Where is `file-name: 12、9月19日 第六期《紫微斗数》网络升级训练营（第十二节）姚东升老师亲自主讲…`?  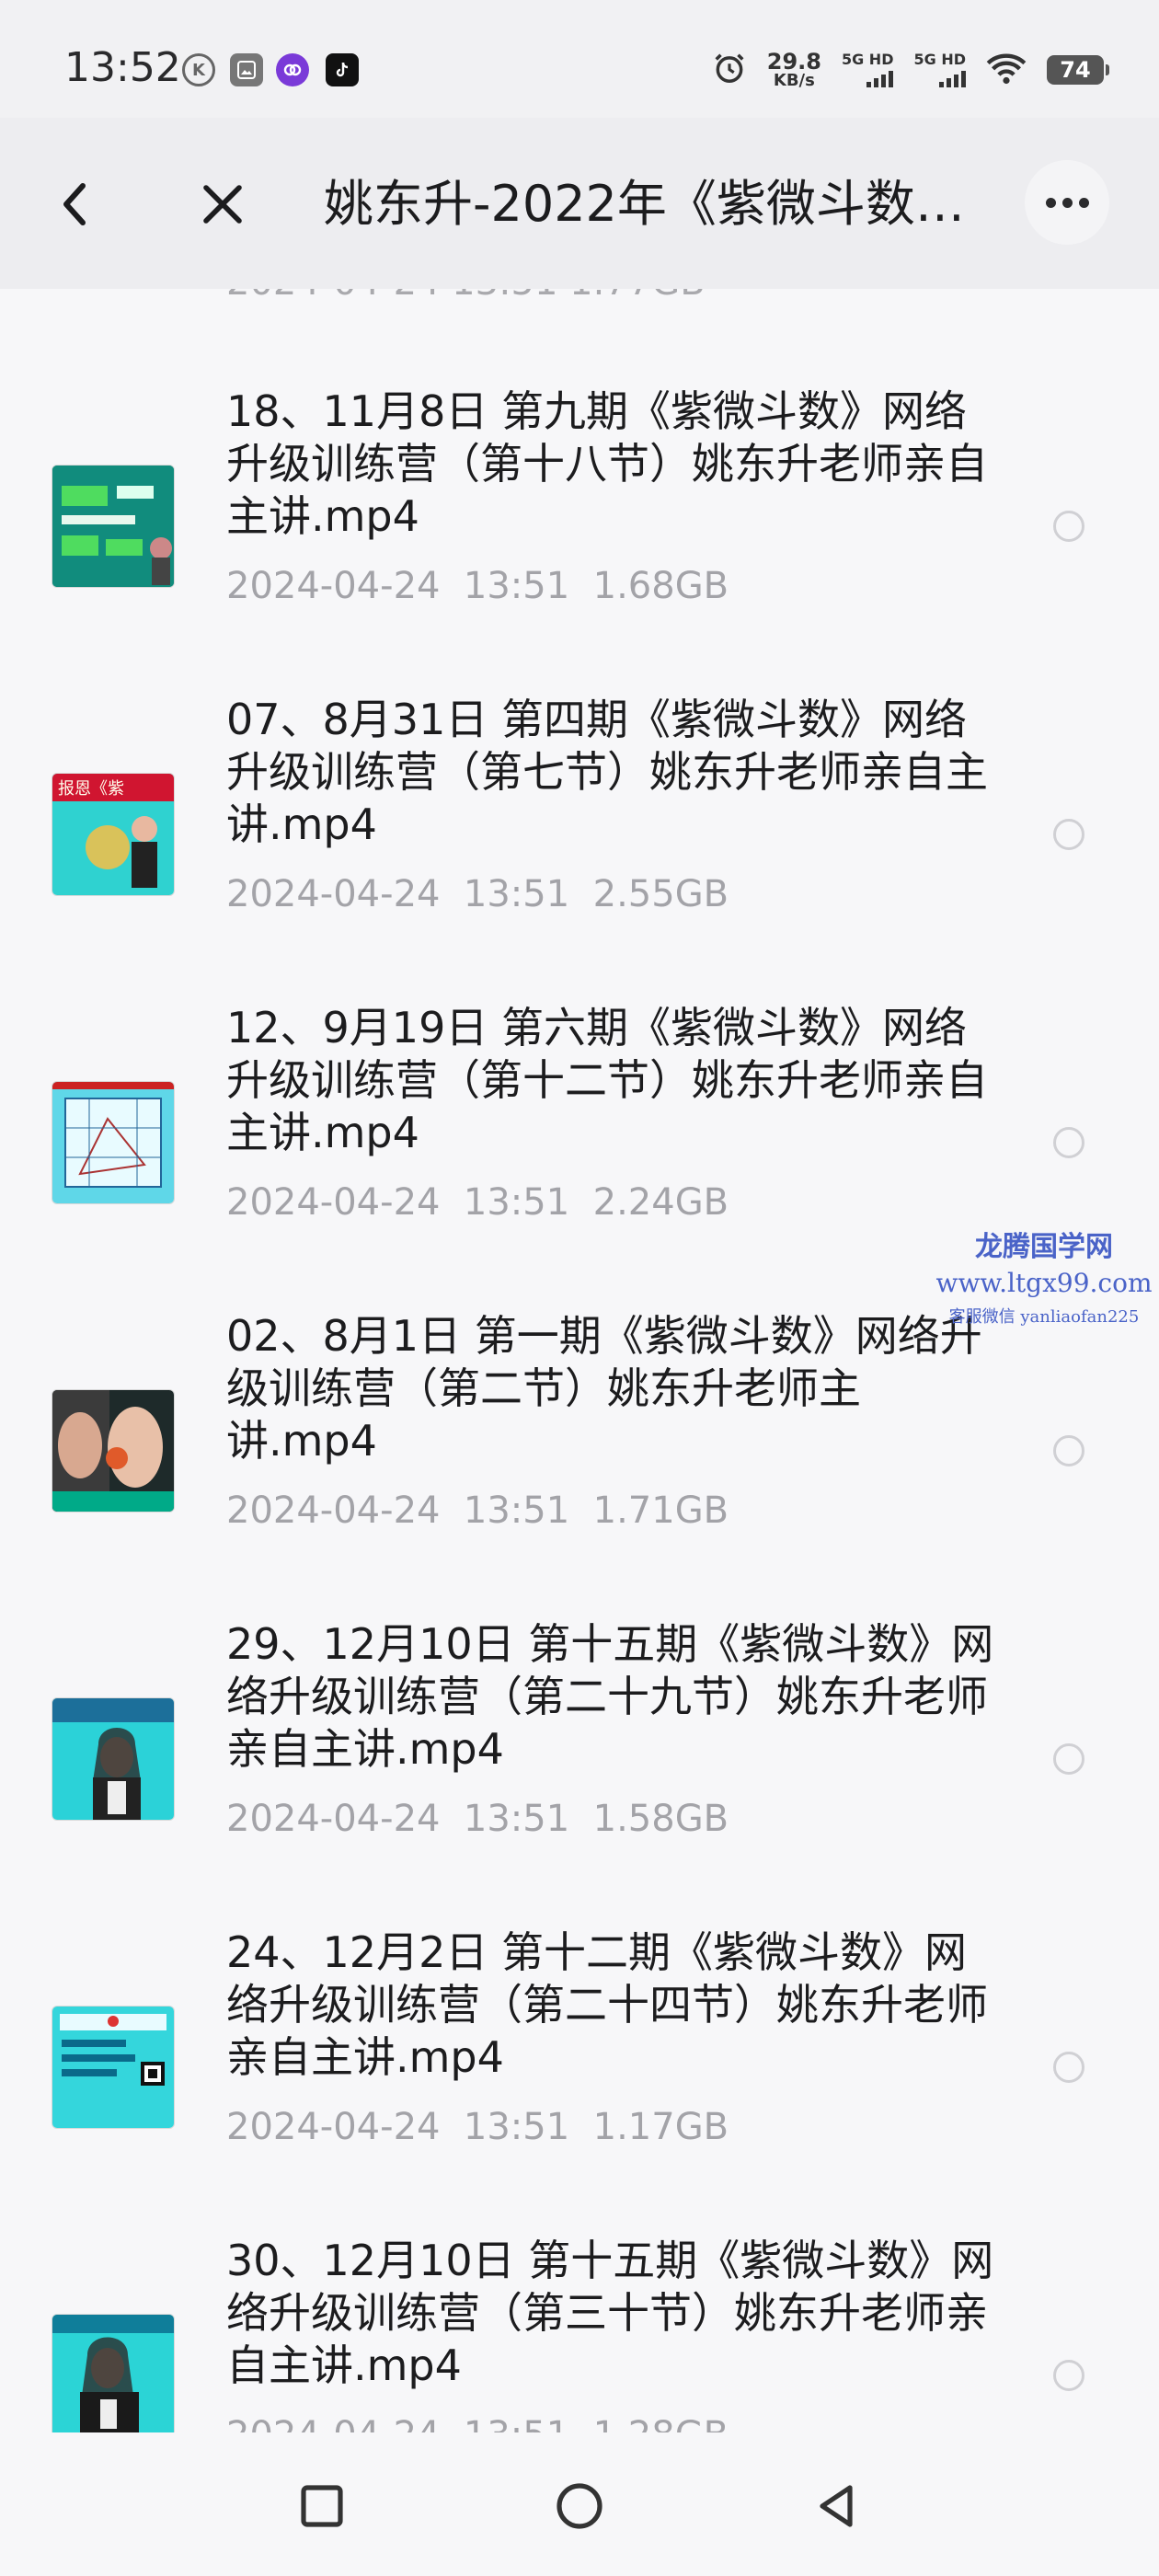
file-name: 12、9月19日 第六期《紫微斗数》网络升级训练营（第十二节）姚东升老师亲自主讲… is located at coordinates (607, 1080).